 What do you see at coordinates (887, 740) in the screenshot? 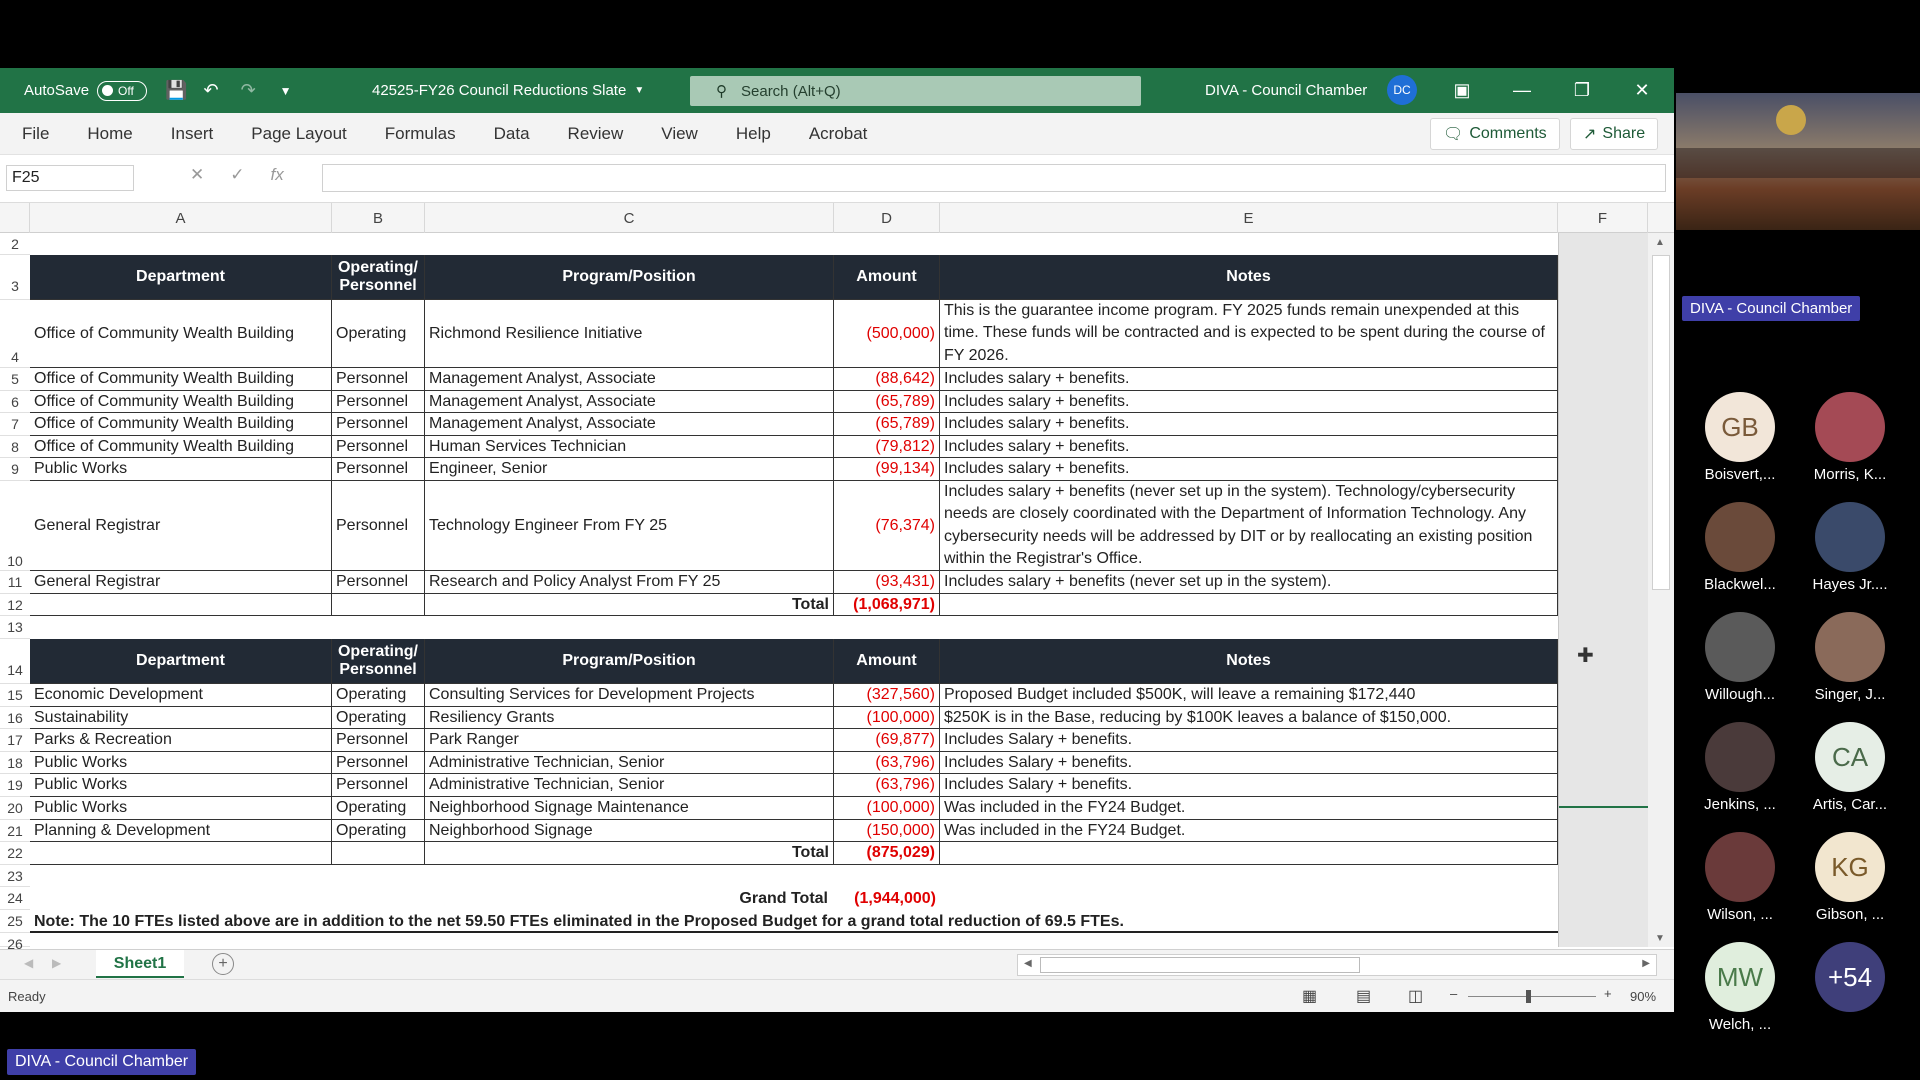
I see `cell-amount: (69,877)` at bounding box center [887, 740].